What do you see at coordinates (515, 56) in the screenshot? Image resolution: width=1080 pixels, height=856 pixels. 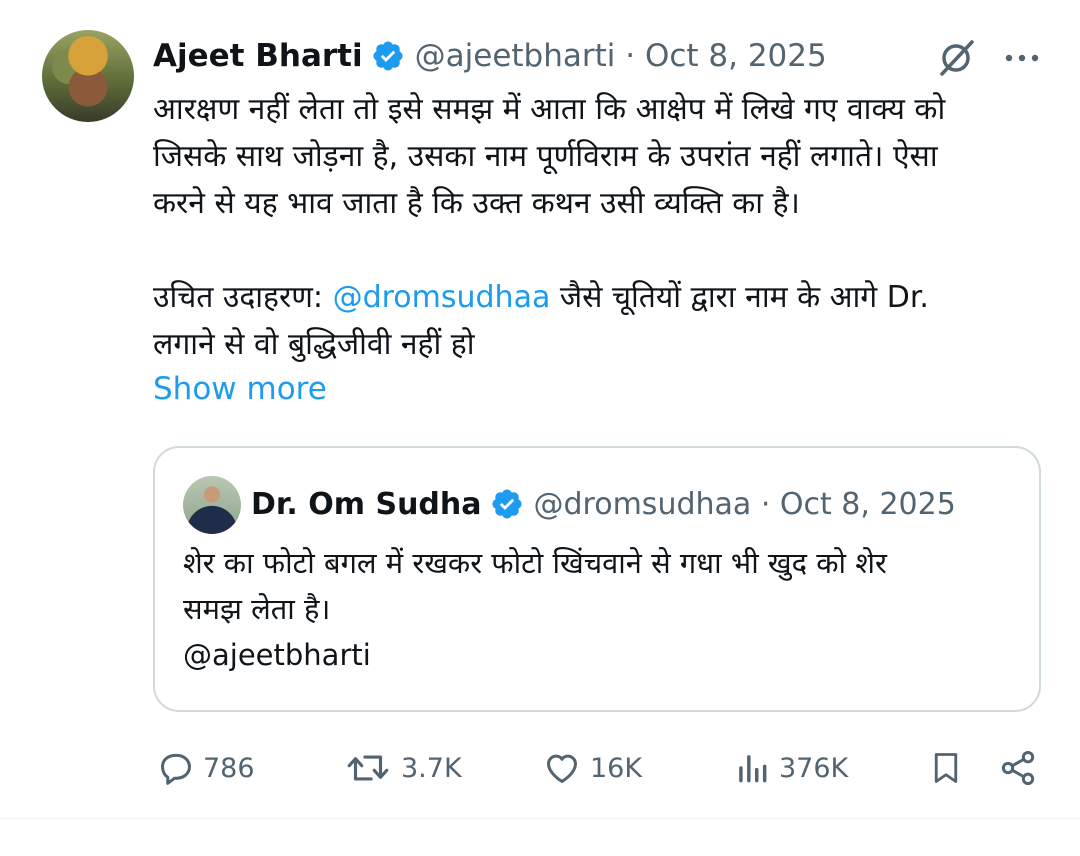 I see `author-handle: @ajeetbharti` at bounding box center [515, 56].